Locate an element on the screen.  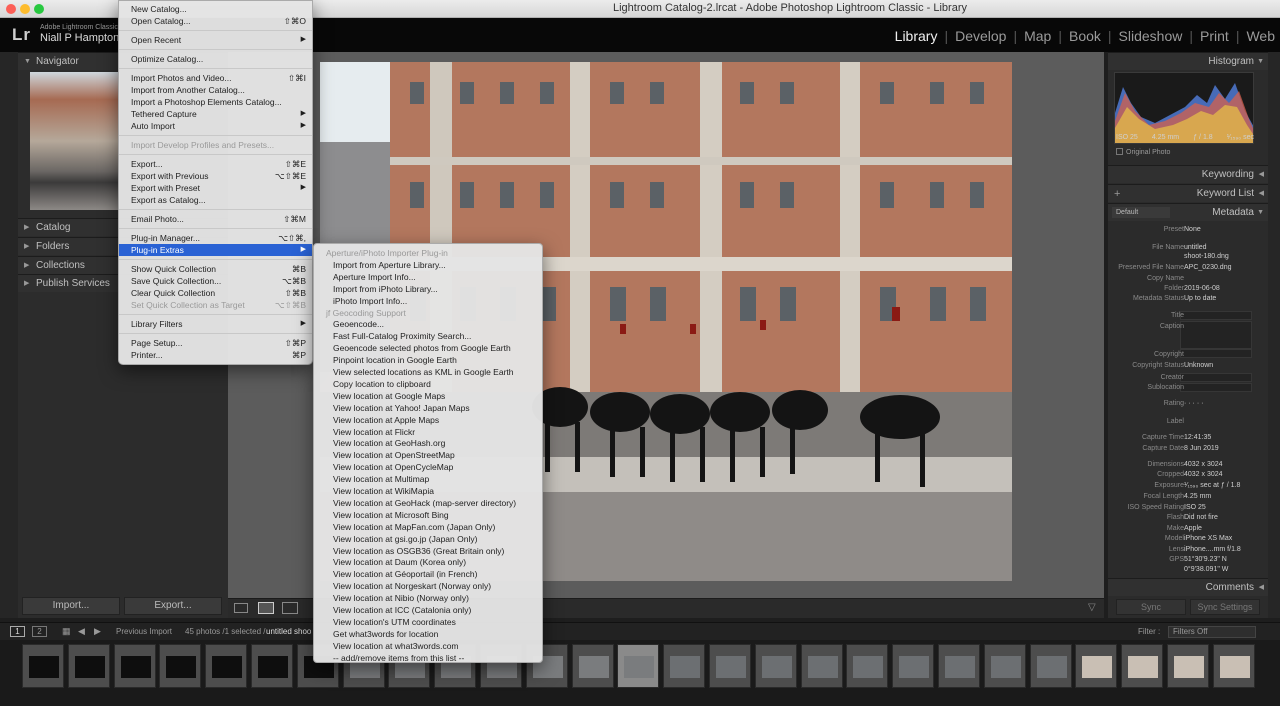
menu-item-open-catalog: Open Catalog... ⇧⌘O is located at coordinates (215, 21).